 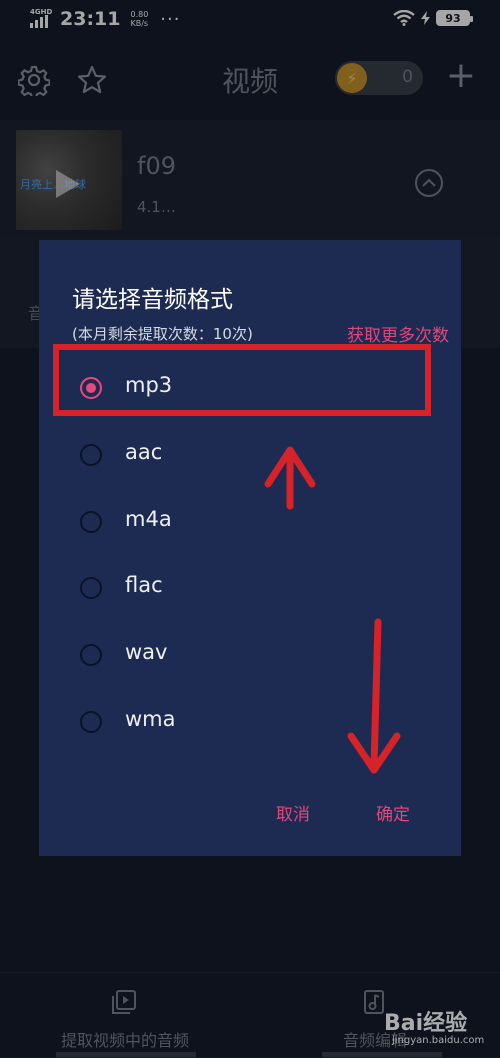 What do you see at coordinates (398, 333) in the screenshot?
I see `get-more-link: 获取更多次数` at bounding box center [398, 333].